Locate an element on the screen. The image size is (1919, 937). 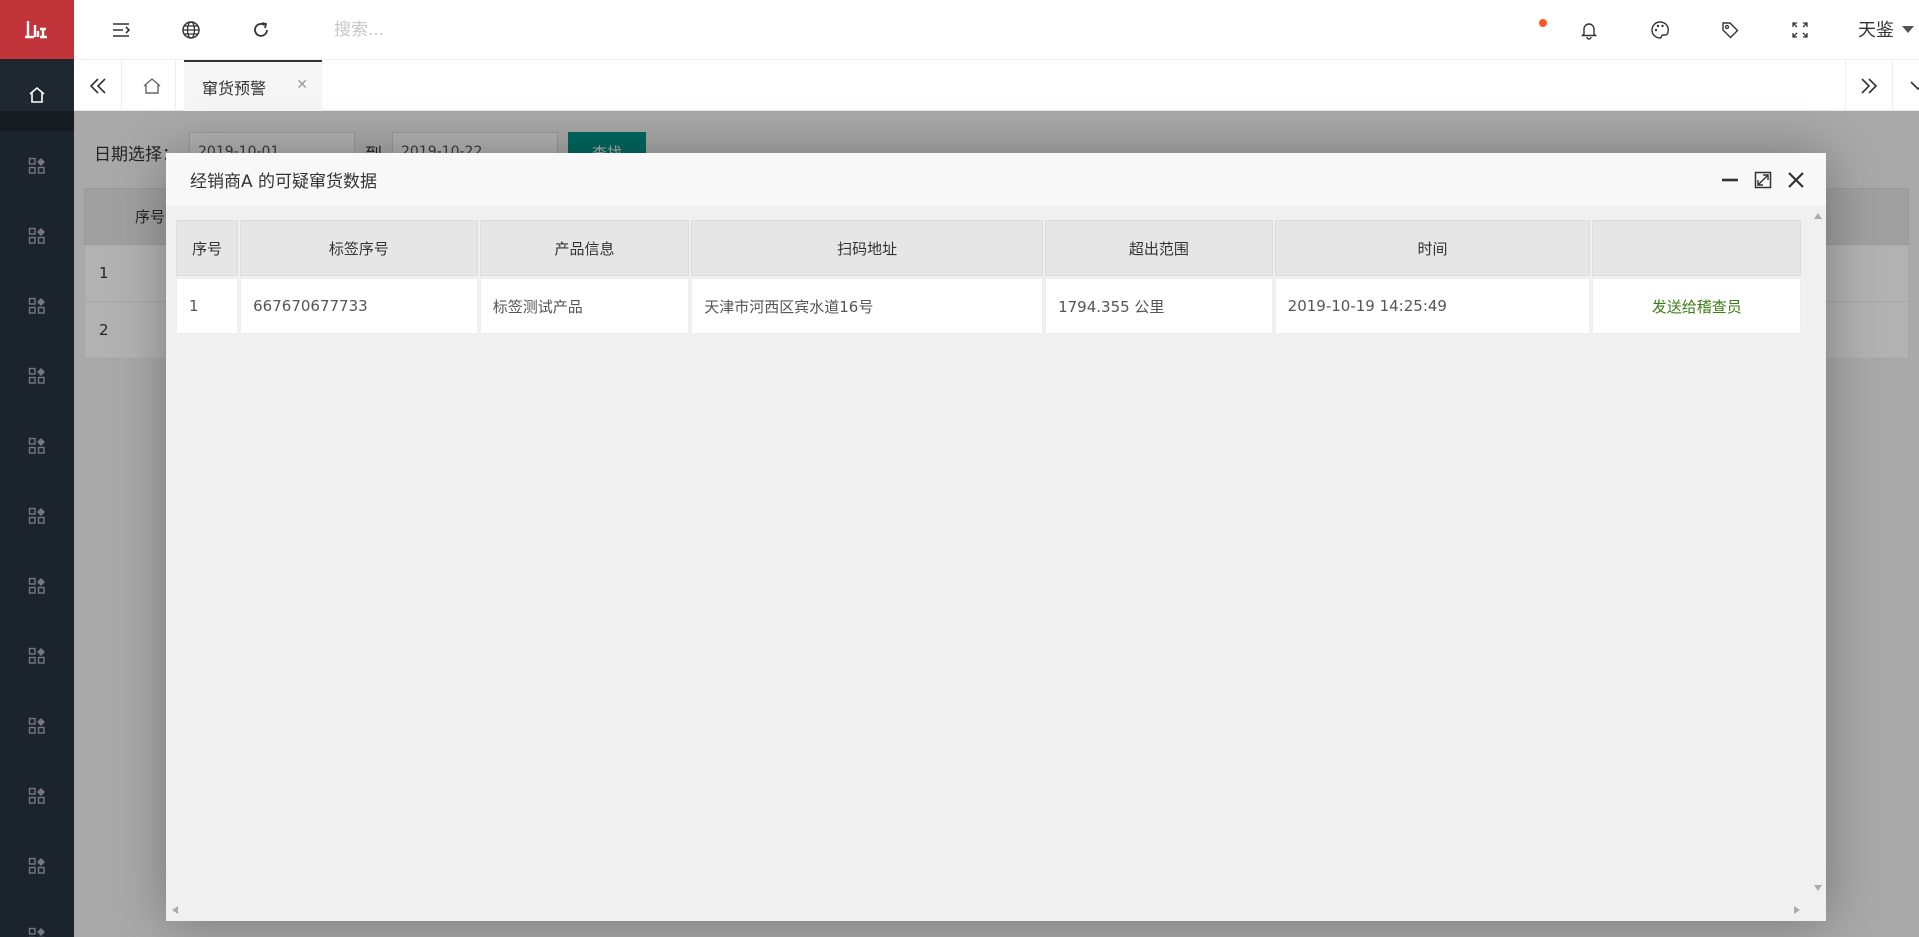
notification-dot is located at coordinates (1543, 23).